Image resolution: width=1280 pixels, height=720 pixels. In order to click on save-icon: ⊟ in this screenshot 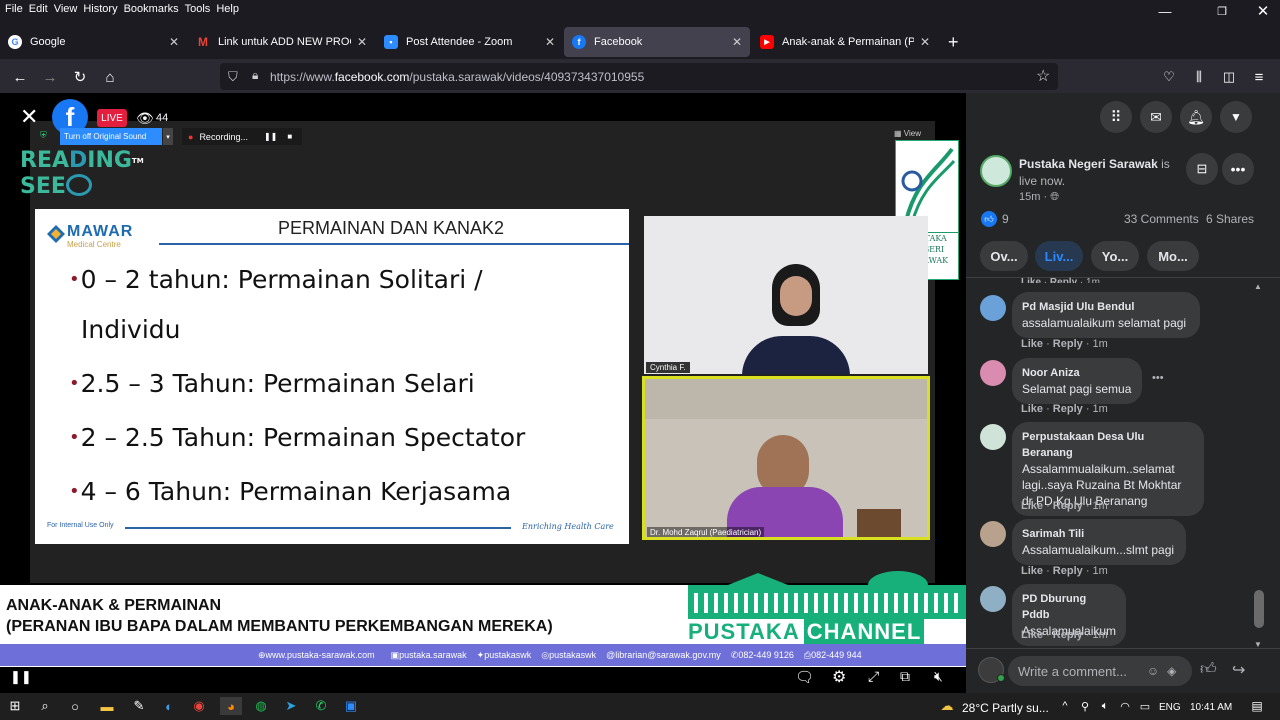, I will do `click(1202, 169)`.